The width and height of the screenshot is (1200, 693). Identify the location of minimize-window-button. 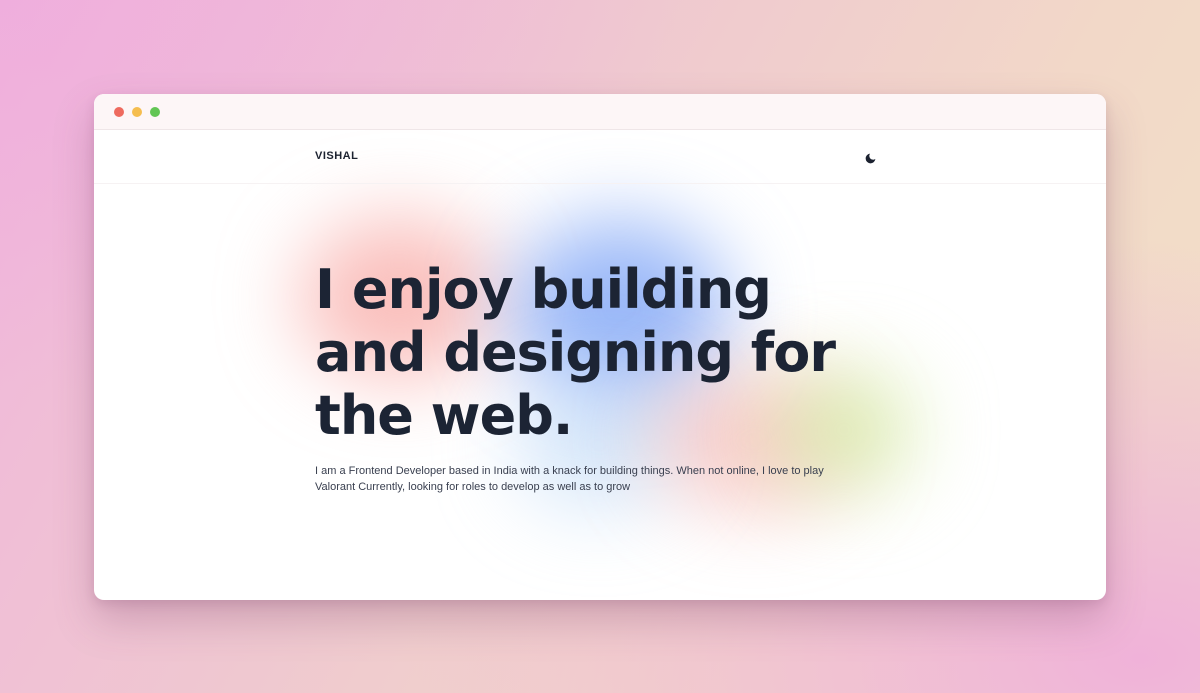
(137, 111).